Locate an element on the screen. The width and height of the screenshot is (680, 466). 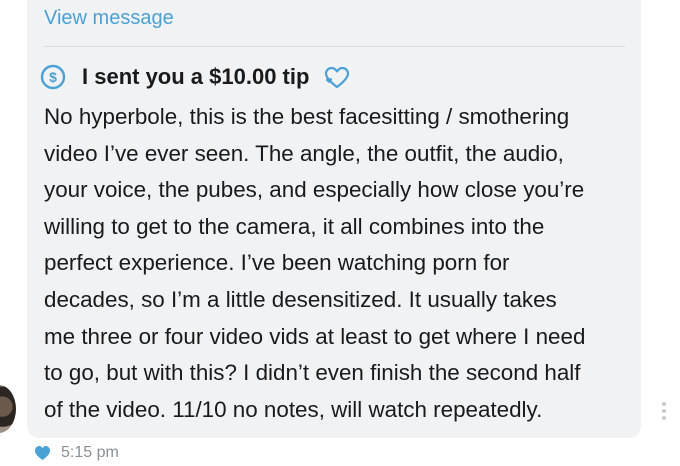
tip-text: I sent you a $10.00 tip is located at coordinates (196, 76).